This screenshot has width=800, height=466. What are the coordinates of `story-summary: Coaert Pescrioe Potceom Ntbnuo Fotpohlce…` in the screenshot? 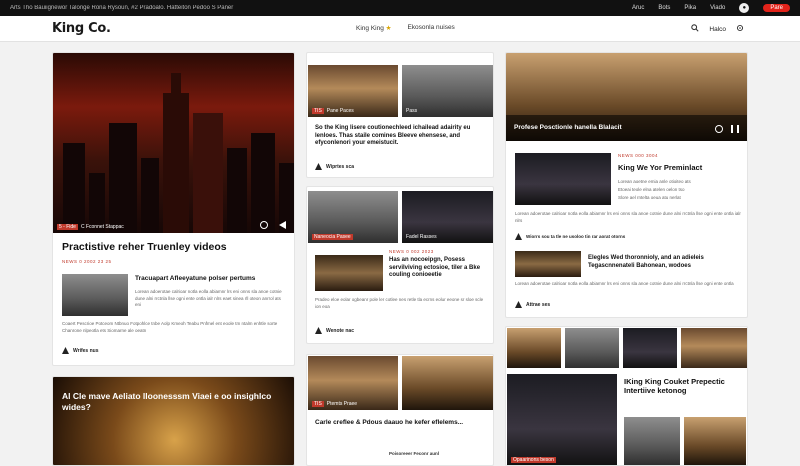 It's located at (170, 327).